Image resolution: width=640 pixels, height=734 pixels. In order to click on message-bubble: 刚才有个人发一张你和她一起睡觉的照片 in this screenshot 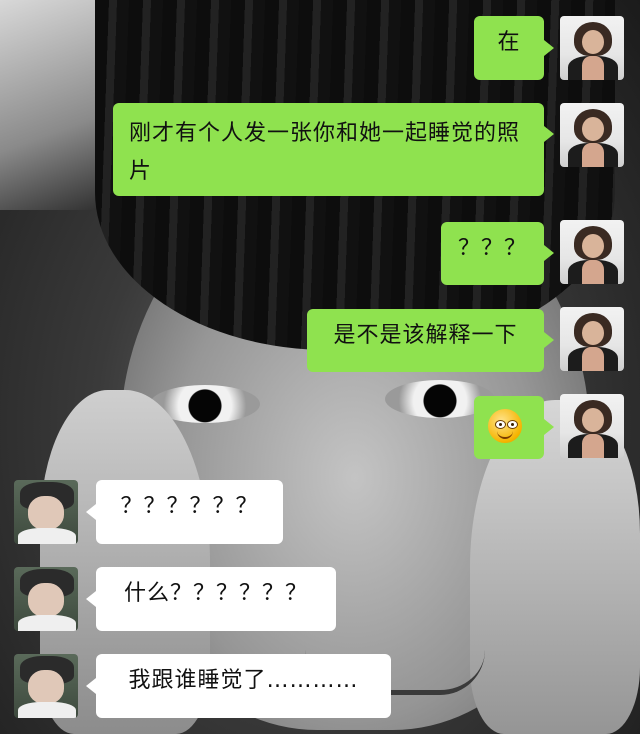, I will do `click(328, 149)`.